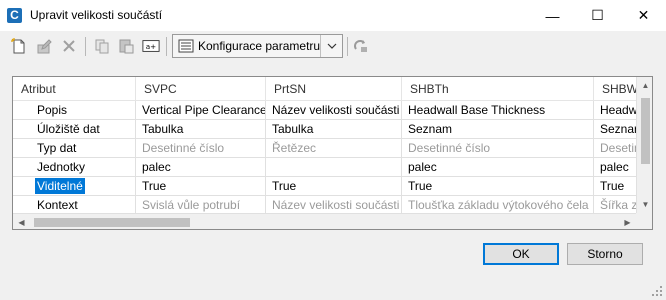  I want to click on config-dropdown: Konfigurace parametru, so click(257, 46).